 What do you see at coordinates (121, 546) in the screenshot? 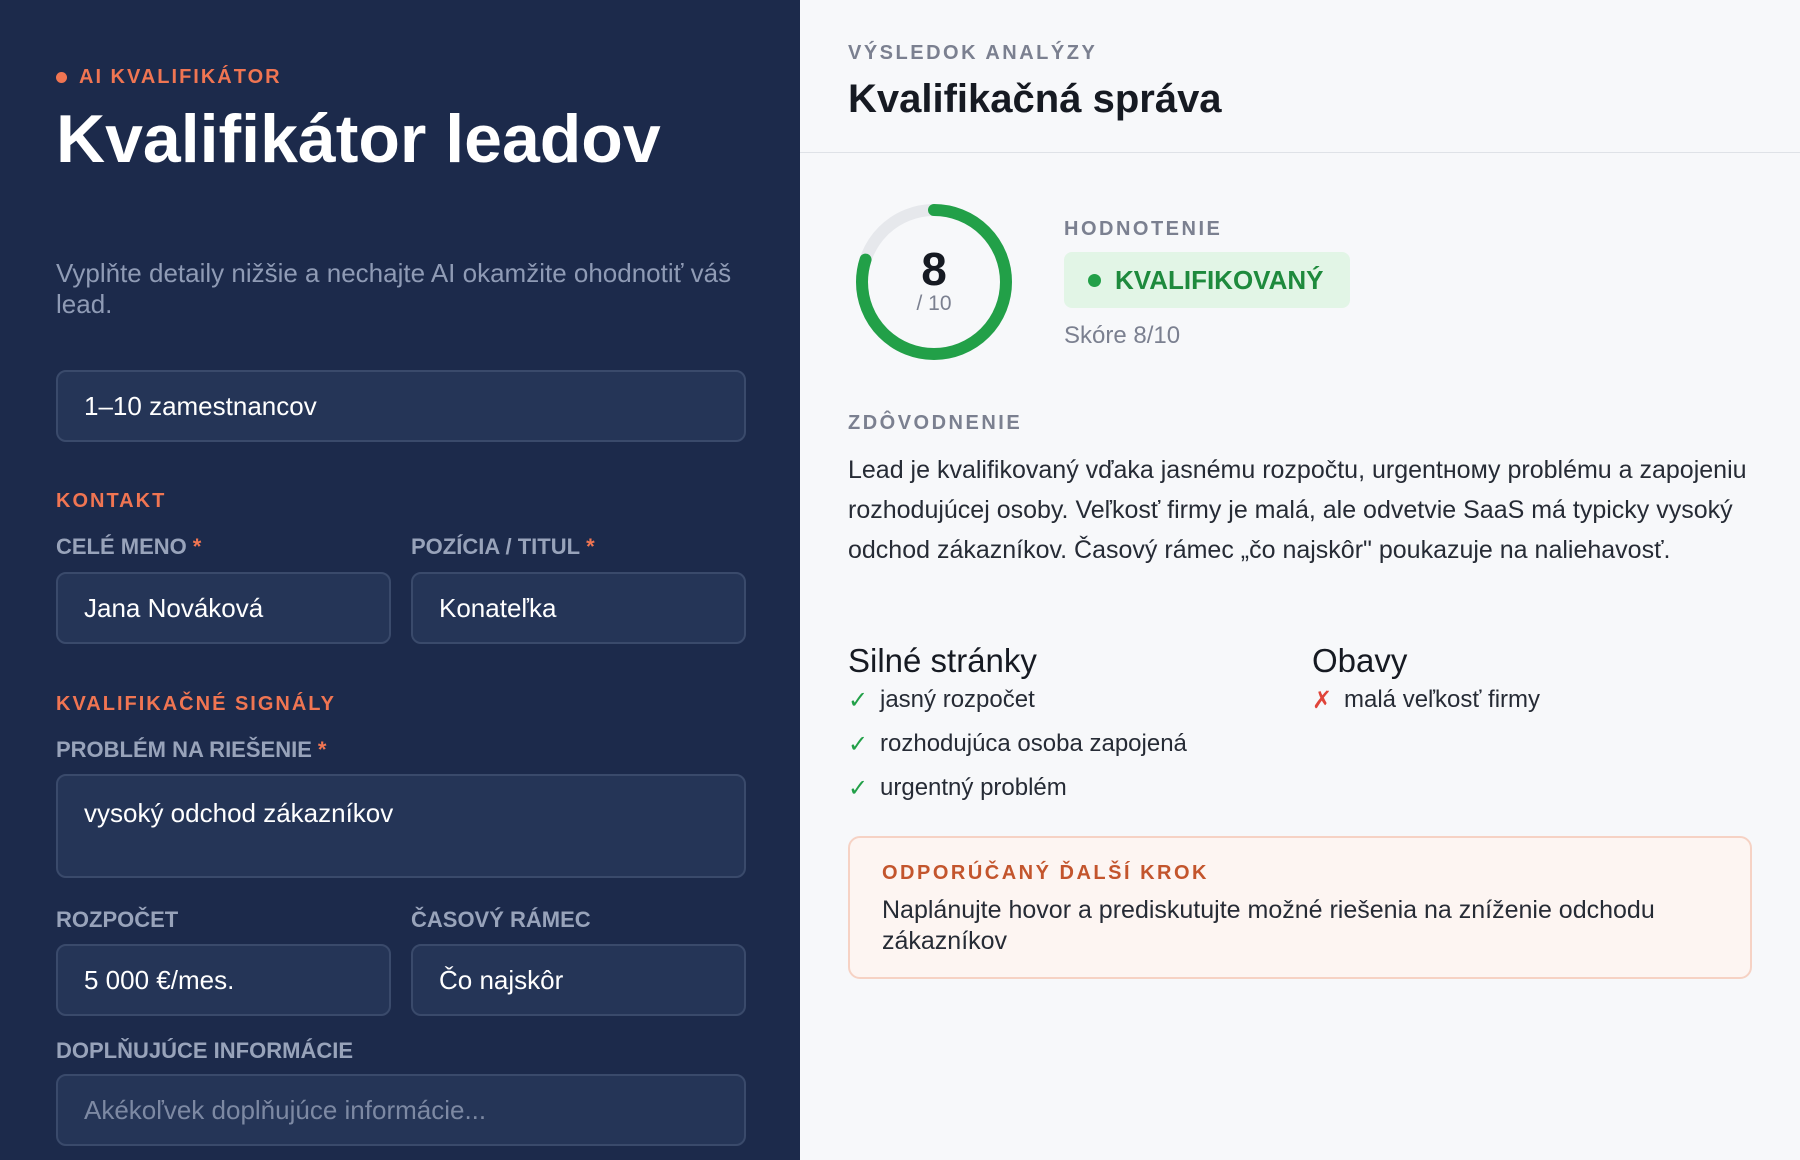
I see `name-label-text: CELÉ MENO` at bounding box center [121, 546].